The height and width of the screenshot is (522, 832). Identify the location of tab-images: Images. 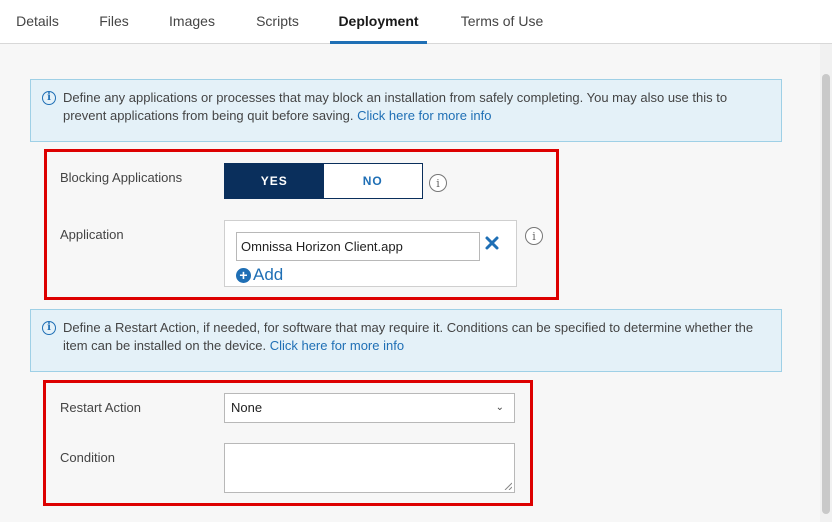
(192, 22).